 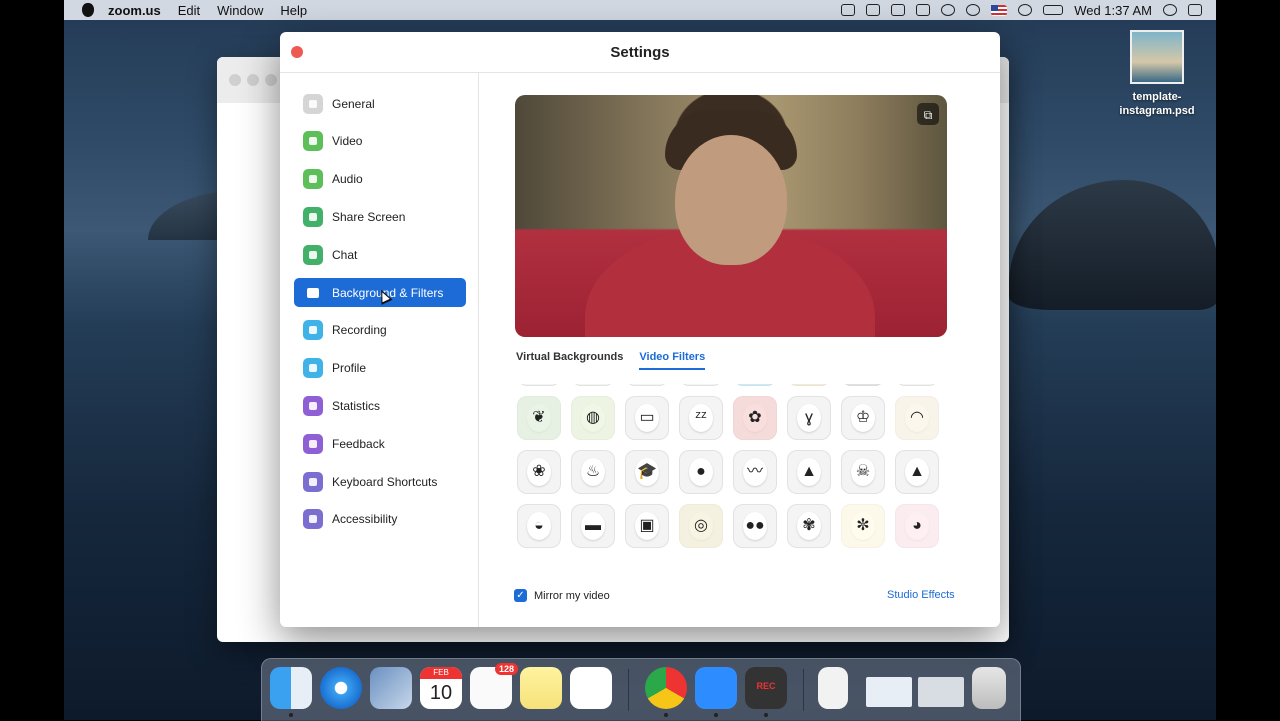 What do you see at coordinates (923, 10) in the screenshot?
I see `airplay-icon` at bounding box center [923, 10].